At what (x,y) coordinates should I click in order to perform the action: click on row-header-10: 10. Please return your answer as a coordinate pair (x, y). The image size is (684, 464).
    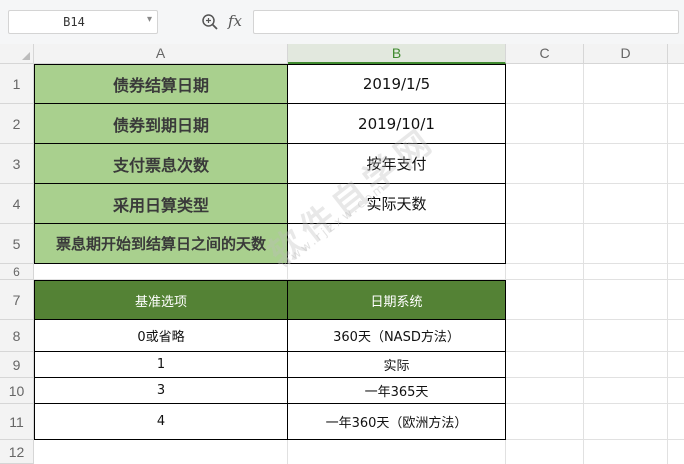
    Looking at the image, I should click on (17, 391).